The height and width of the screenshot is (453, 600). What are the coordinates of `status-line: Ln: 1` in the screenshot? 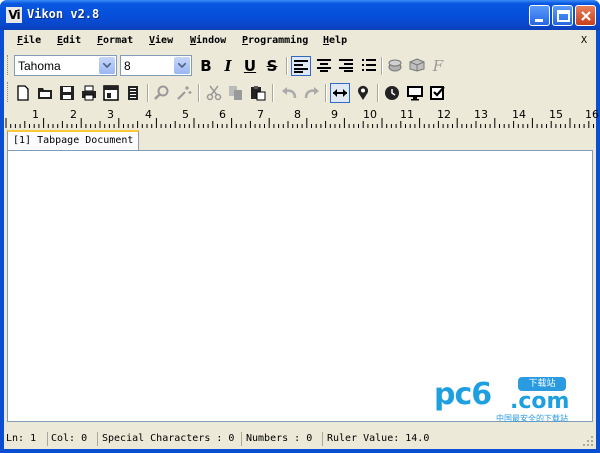 It's located at (21, 438).